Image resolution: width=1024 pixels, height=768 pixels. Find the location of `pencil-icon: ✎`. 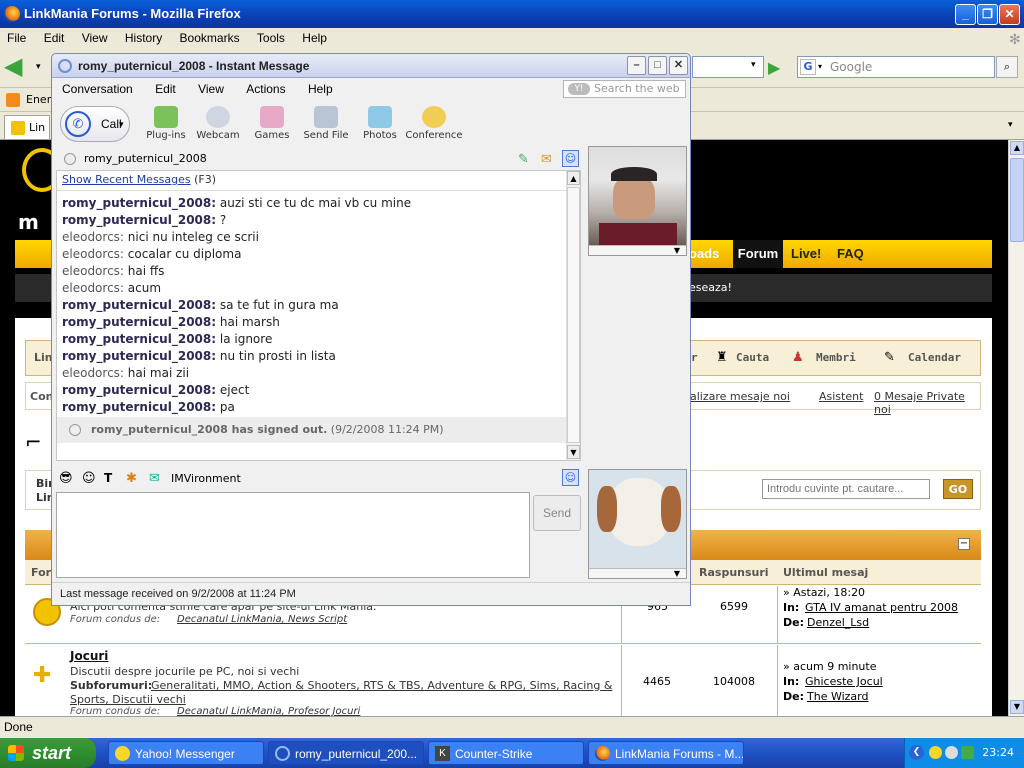

pencil-icon: ✎ is located at coordinates (523, 160).